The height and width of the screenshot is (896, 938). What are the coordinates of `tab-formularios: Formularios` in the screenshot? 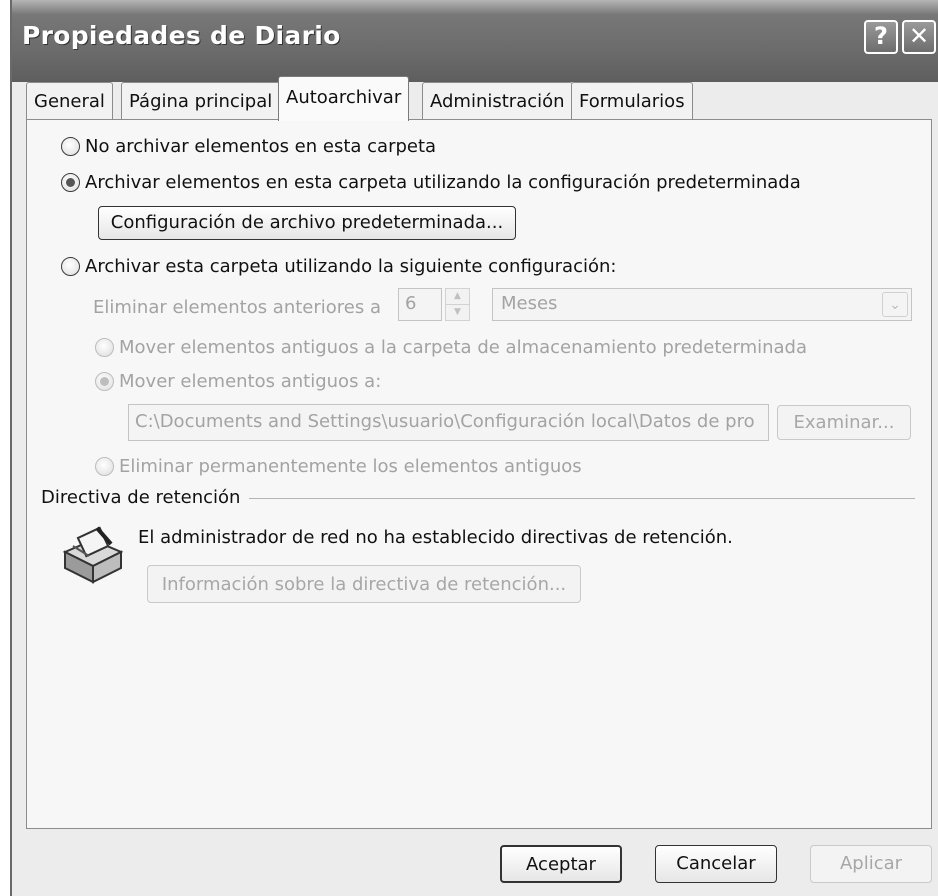 It's located at (632, 101).